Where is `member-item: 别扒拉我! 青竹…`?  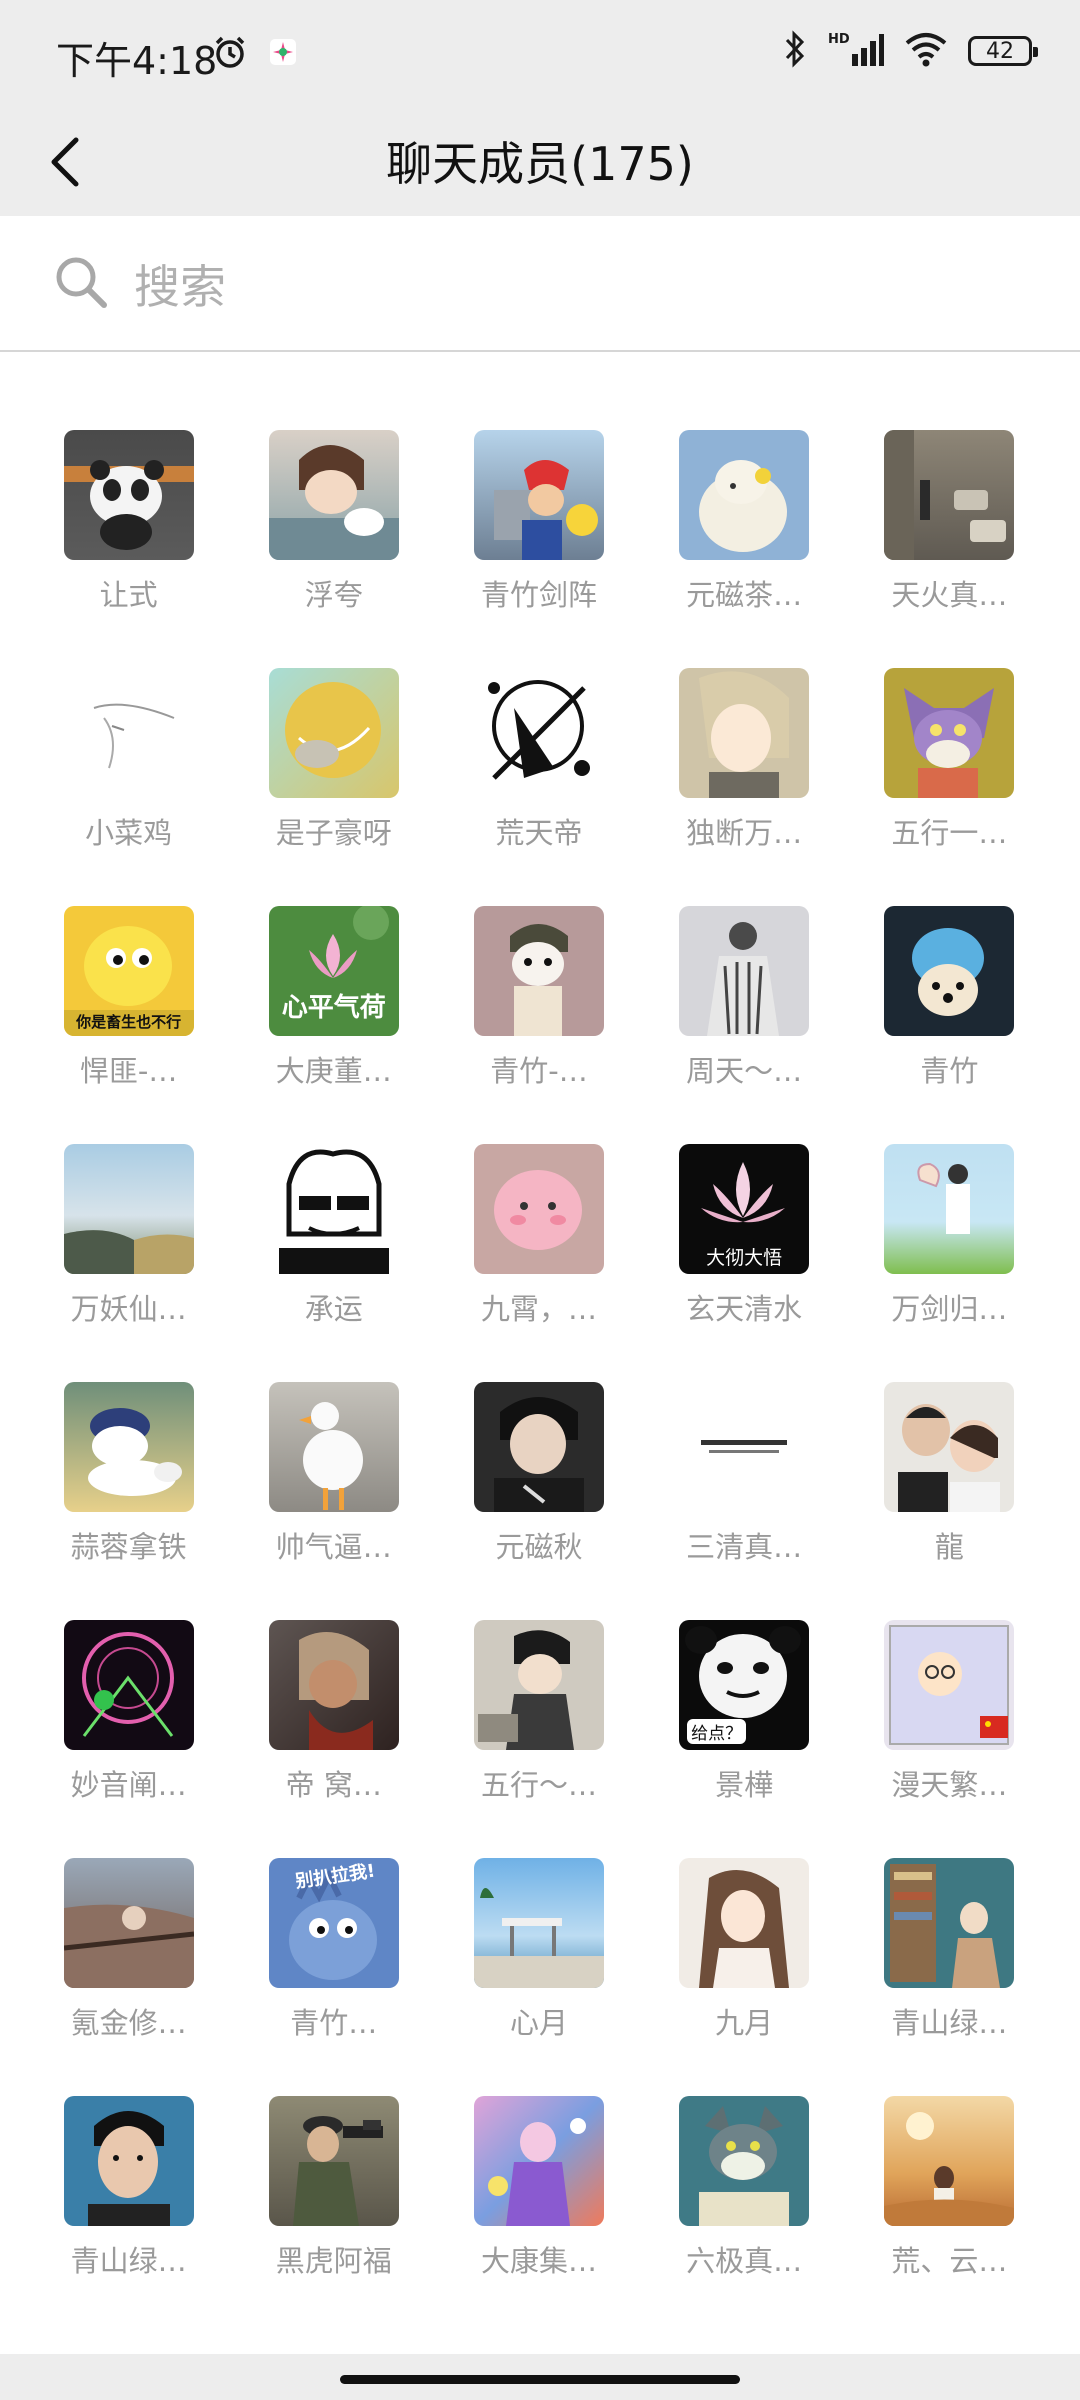 member-item: 别扒拉我! 青竹… is located at coordinates (333, 1977).